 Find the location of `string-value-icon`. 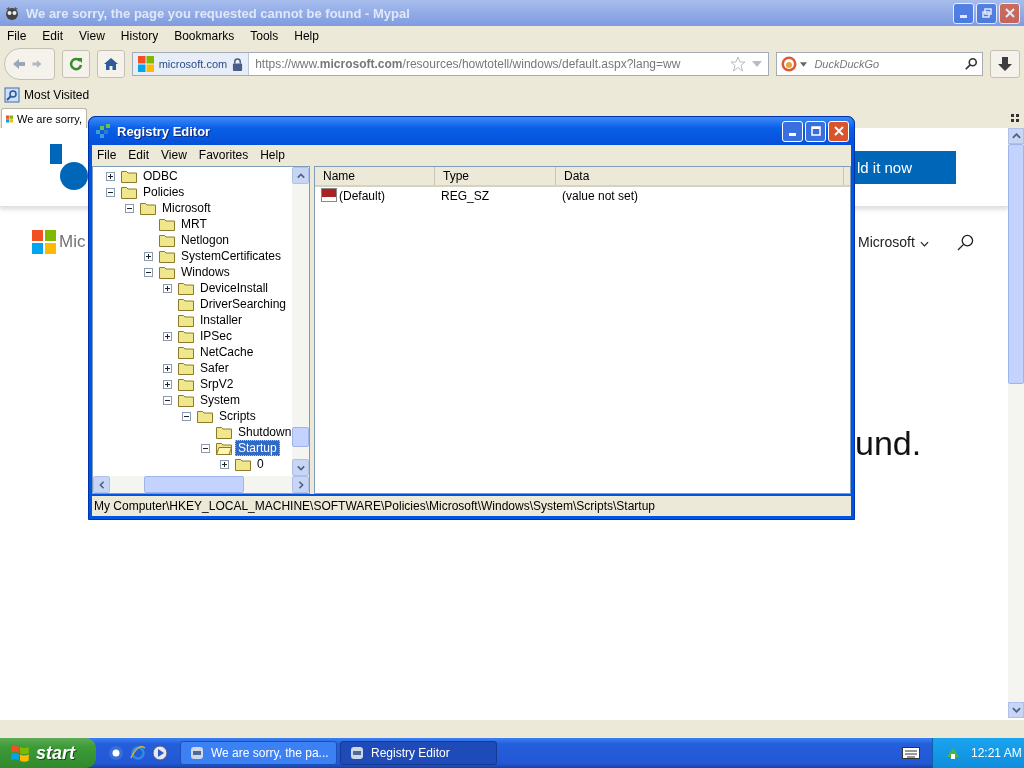

string-value-icon is located at coordinates (329, 196).